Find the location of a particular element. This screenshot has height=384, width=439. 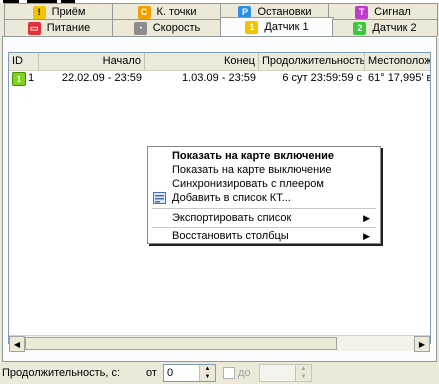

tab-checkpoints: C К. точки is located at coordinates (167, 11).